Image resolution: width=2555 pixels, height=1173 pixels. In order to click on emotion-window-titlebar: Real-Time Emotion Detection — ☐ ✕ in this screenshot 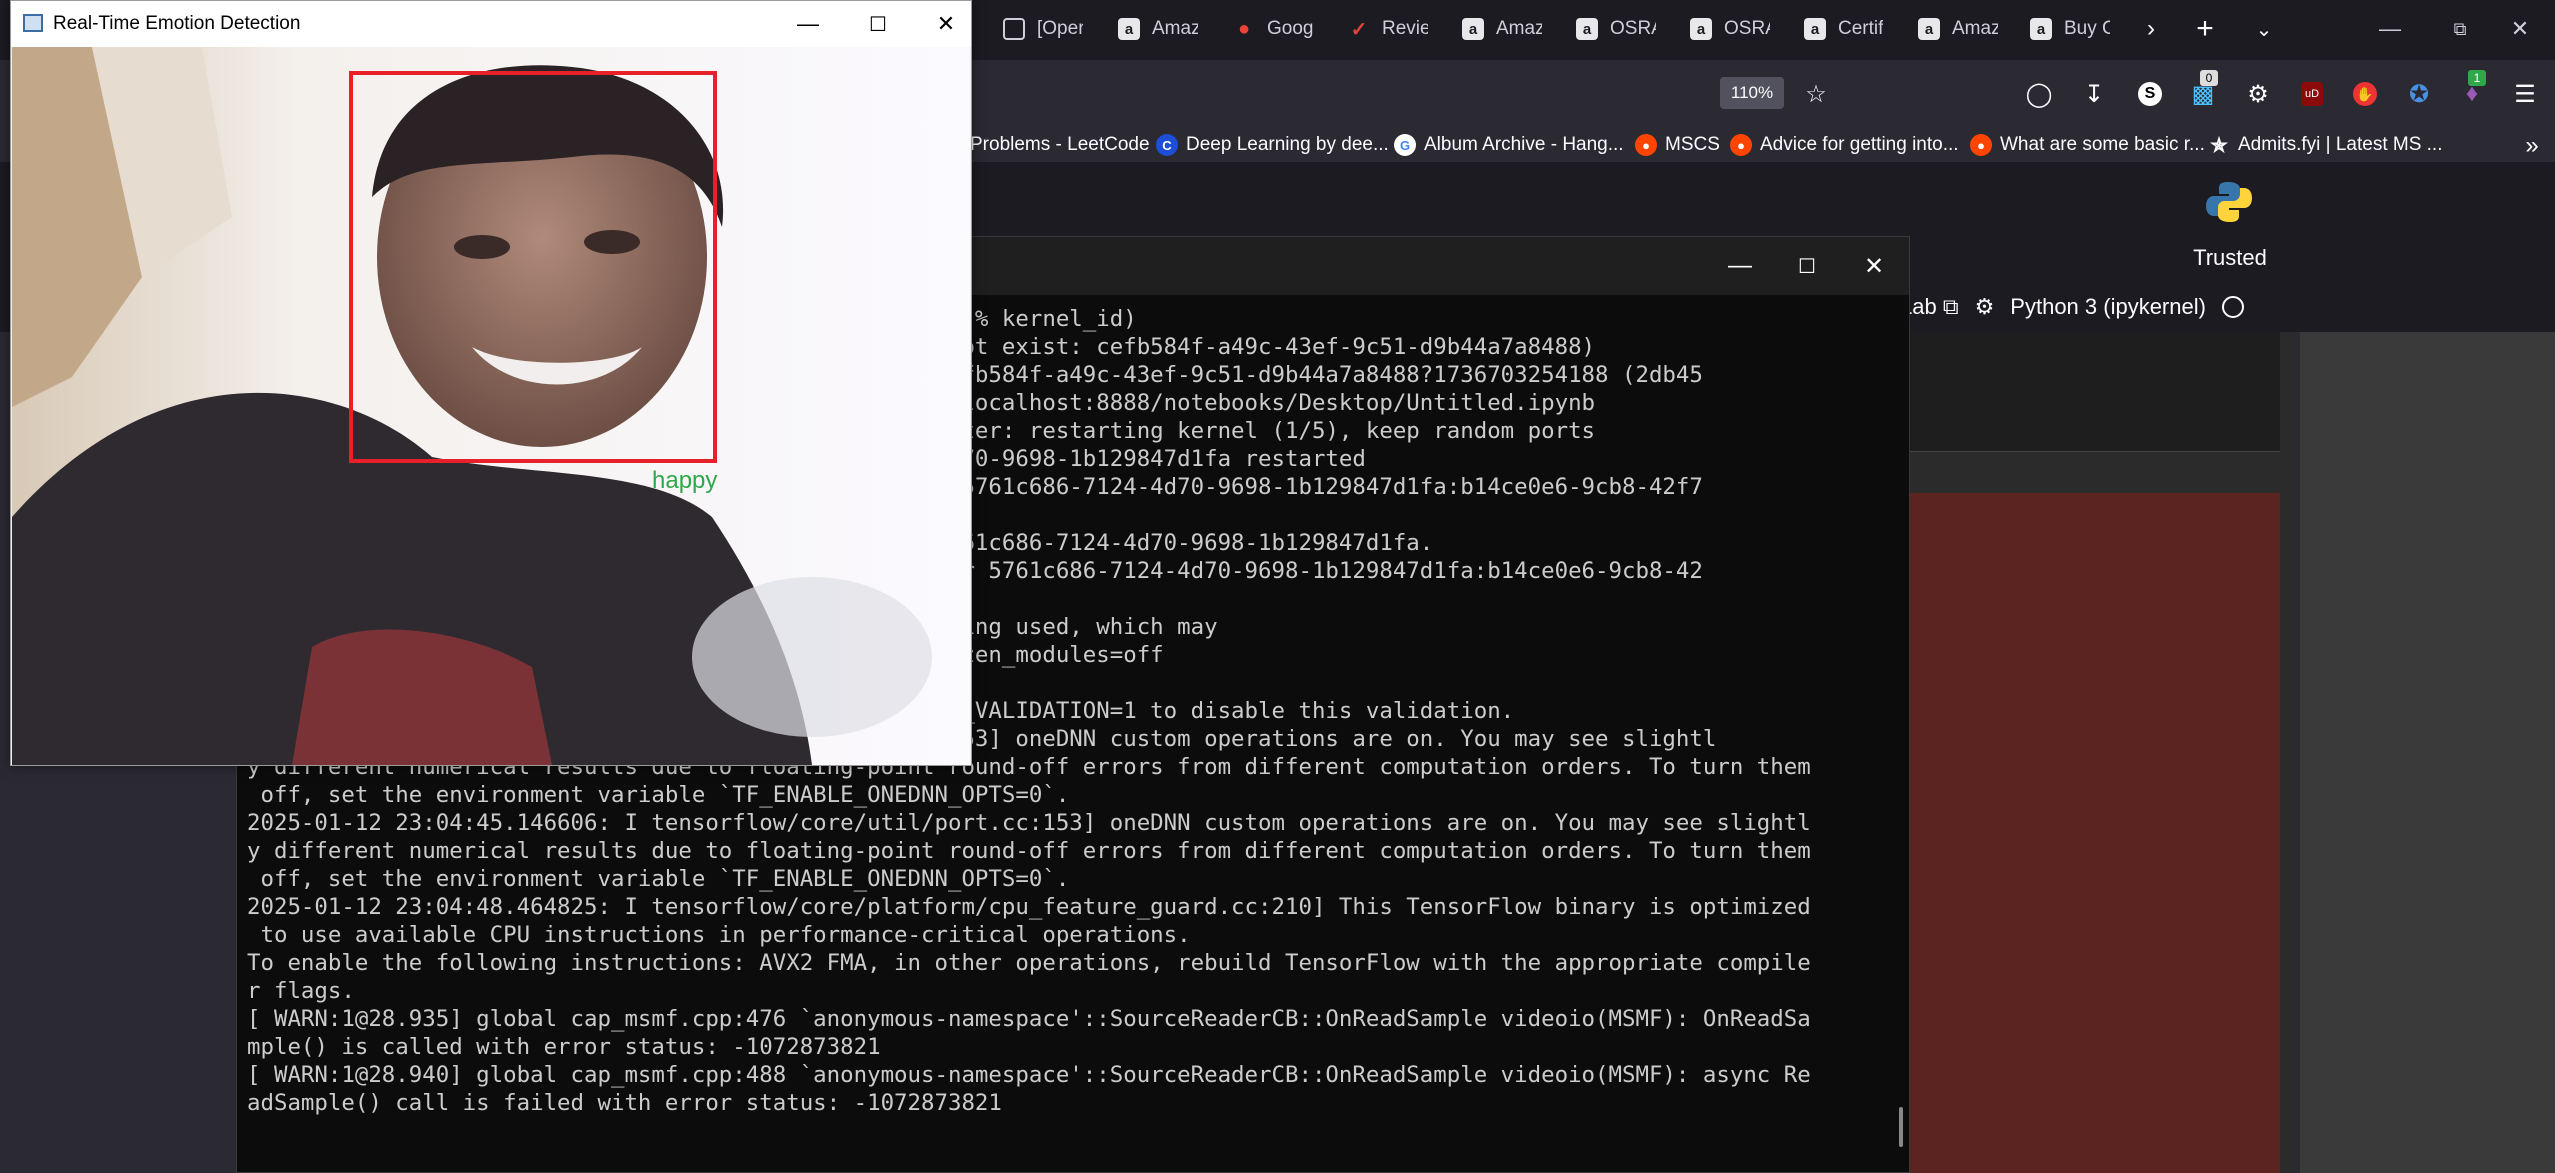, I will do `click(491, 24)`.